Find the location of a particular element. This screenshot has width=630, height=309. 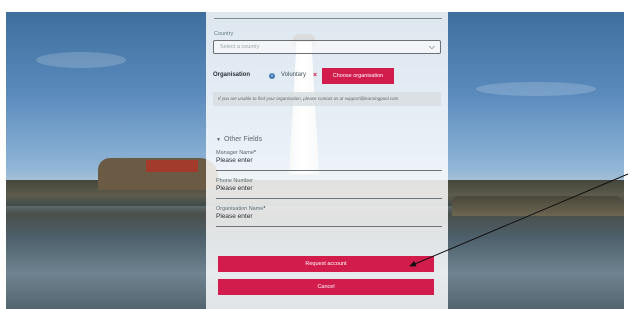

organisation-name-label: Organisation Name is located at coordinates (240, 209).